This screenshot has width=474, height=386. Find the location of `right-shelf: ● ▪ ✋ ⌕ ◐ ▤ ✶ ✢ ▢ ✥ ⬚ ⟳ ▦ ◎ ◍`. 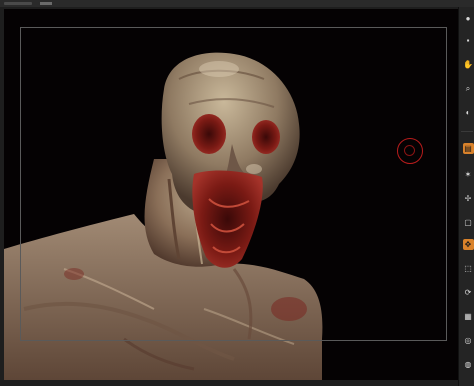

right-shelf: ● ▪ ✋ ⌕ ◐ ▤ ✶ ✢ ▢ ✥ ⬚ ⟳ ▦ ◎ ◍ is located at coordinates (466, 196).